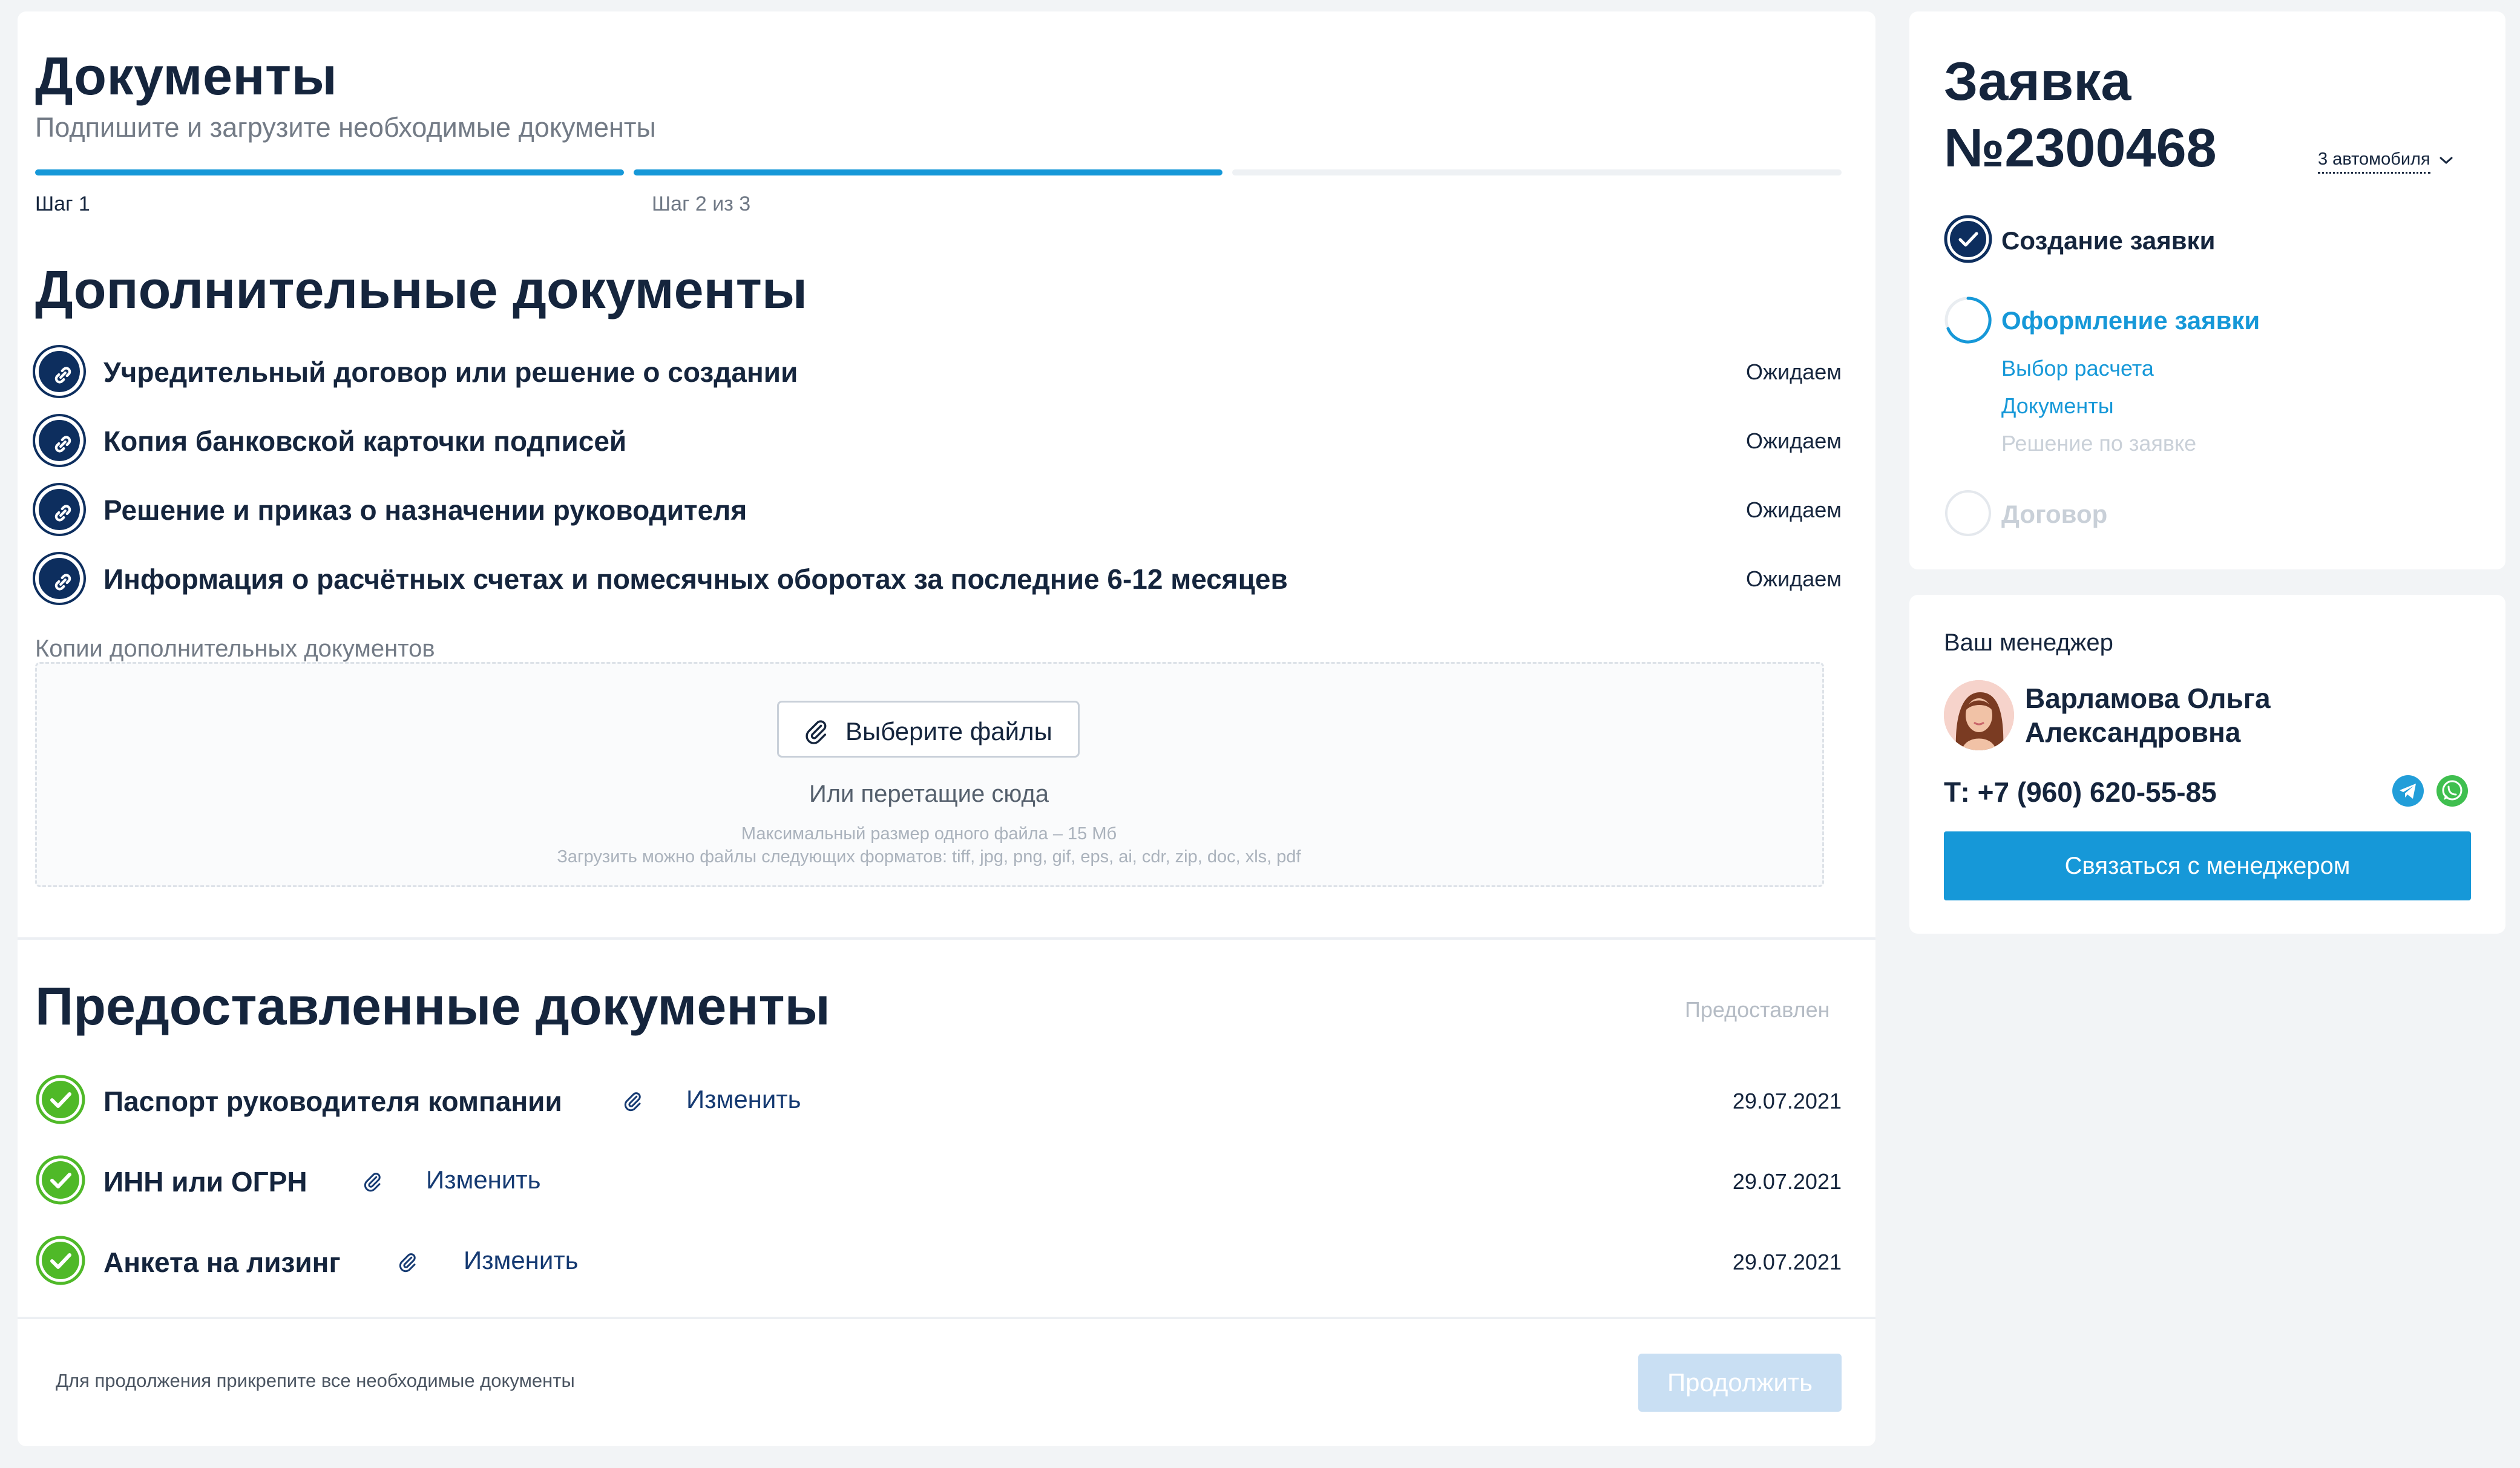  I want to click on footer-divider, so click(946, 1318).